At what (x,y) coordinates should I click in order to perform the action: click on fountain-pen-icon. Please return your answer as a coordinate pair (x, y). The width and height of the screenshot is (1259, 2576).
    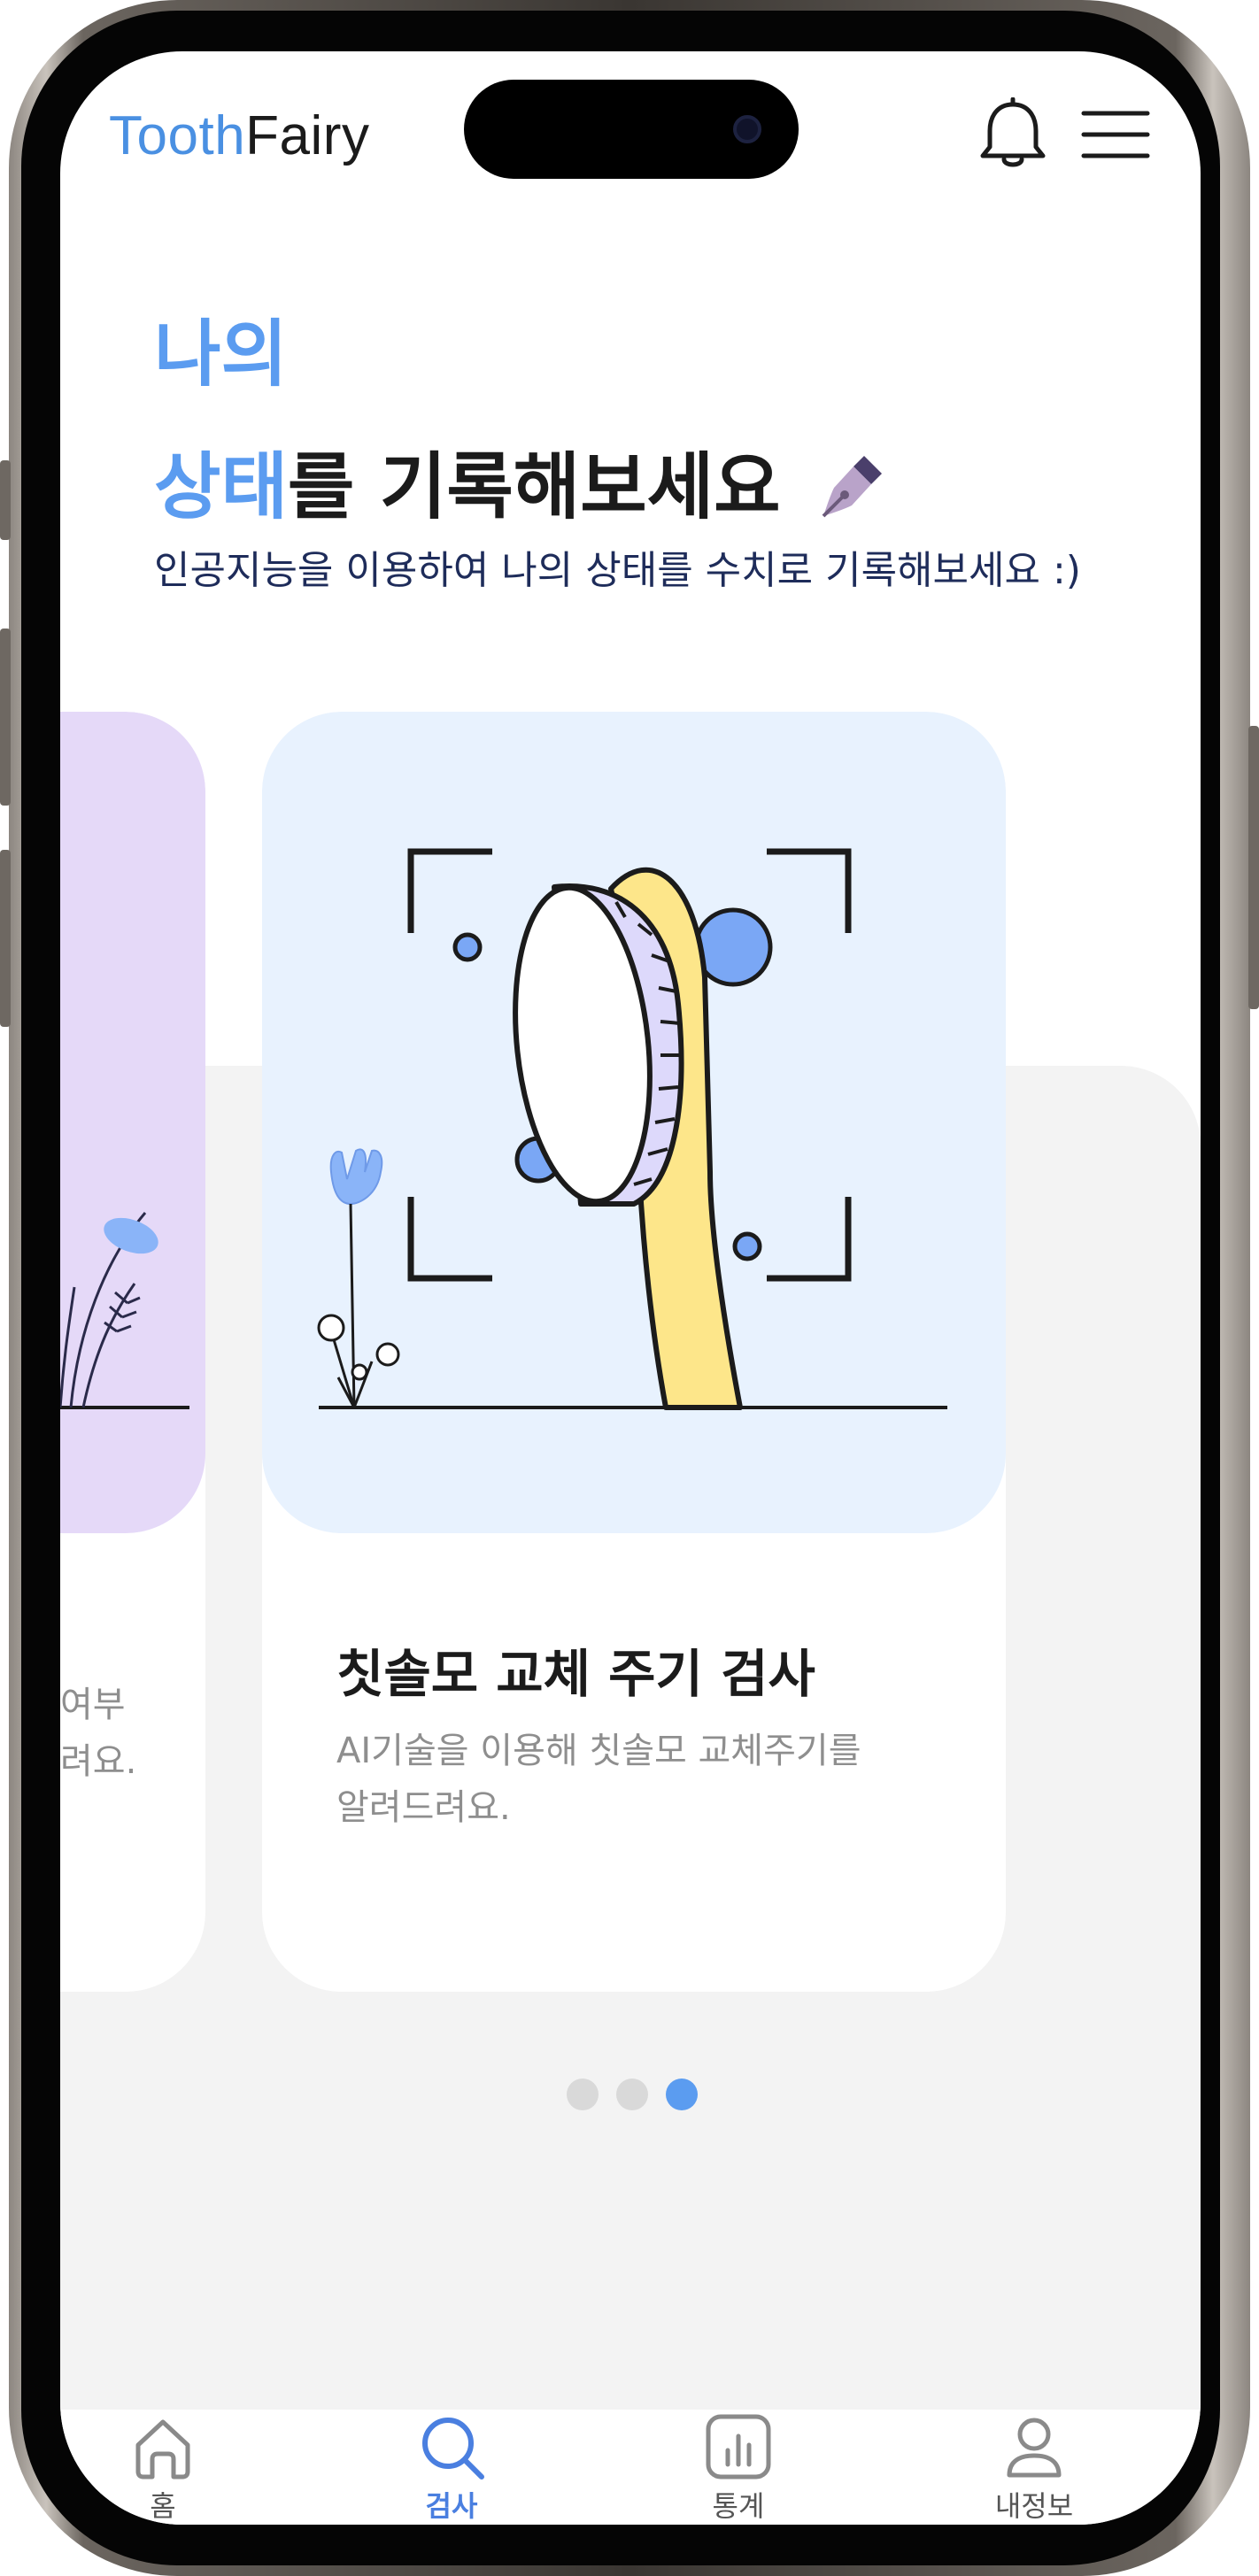
    Looking at the image, I should click on (852, 487).